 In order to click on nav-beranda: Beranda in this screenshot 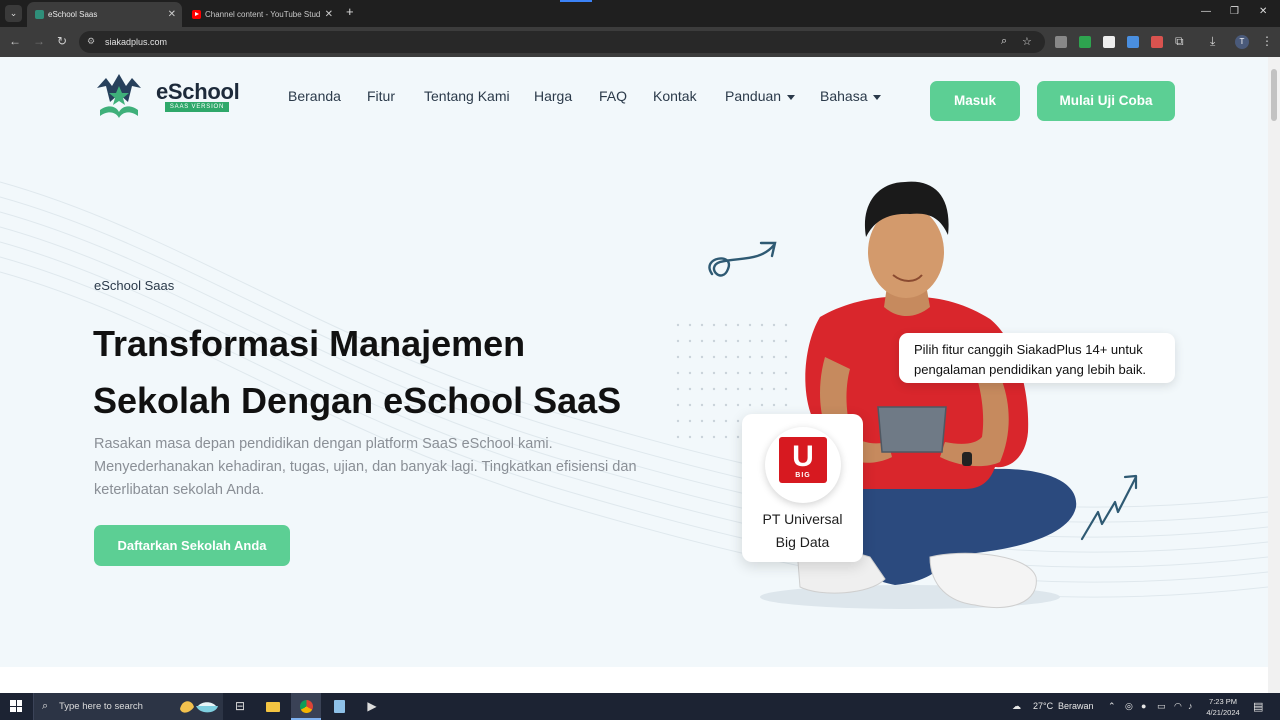, I will do `click(314, 96)`.